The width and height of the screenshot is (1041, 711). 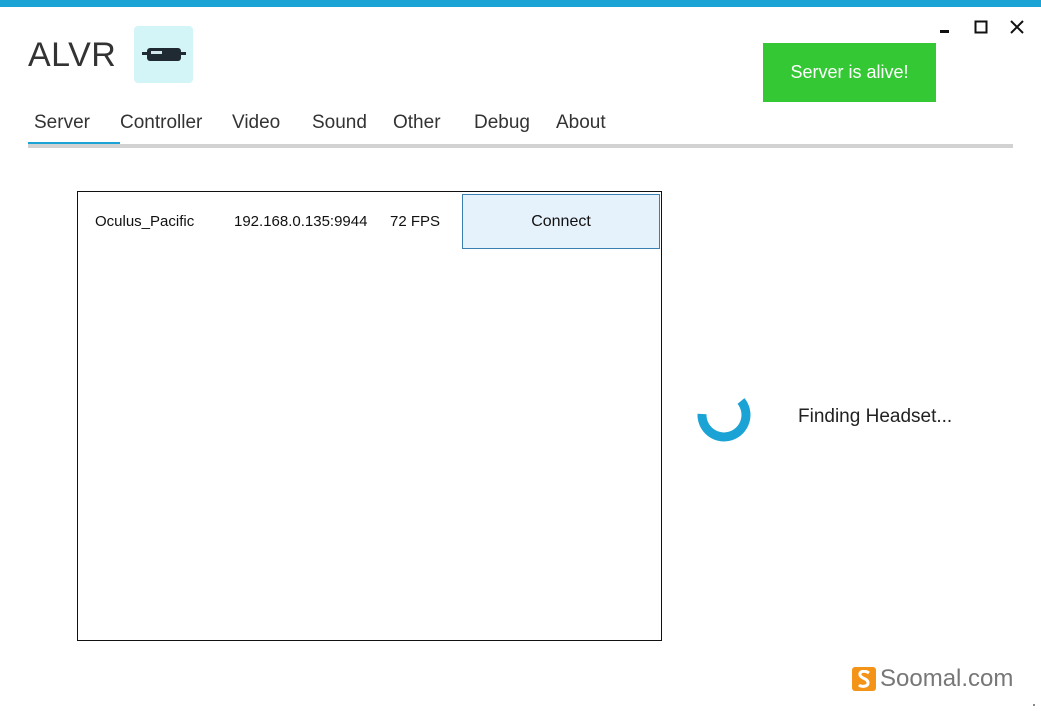 I want to click on maximize-icon, so click(x=981, y=27).